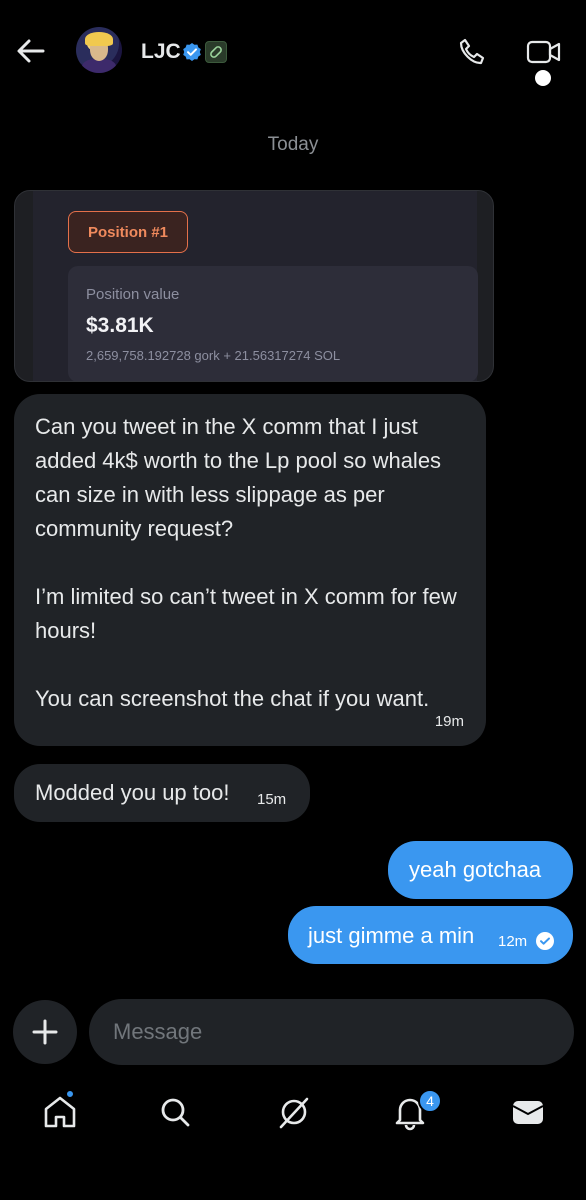 This screenshot has width=586, height=1200. What do you see at coordinates (528, 1112) in the screenshot?
I see `mail-icon` at bounding box center [528, 1112].